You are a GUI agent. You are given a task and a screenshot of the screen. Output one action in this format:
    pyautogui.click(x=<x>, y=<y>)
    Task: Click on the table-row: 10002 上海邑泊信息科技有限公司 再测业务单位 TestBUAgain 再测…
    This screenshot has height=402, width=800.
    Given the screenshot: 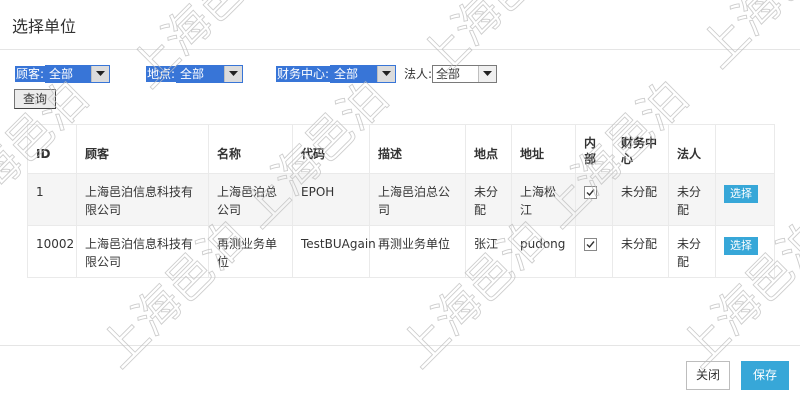 What is the action you would take?
    pyautogui.click(x=401, y=251)
    